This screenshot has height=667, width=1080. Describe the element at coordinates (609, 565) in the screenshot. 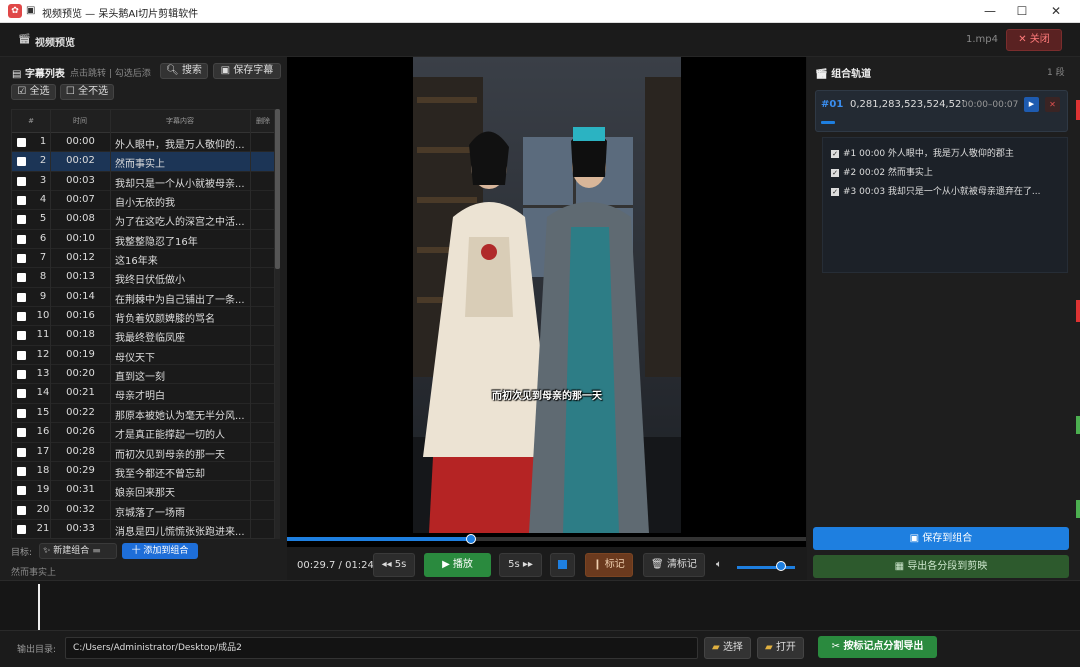

I see `mark-button: ❙ 标记` at that location.